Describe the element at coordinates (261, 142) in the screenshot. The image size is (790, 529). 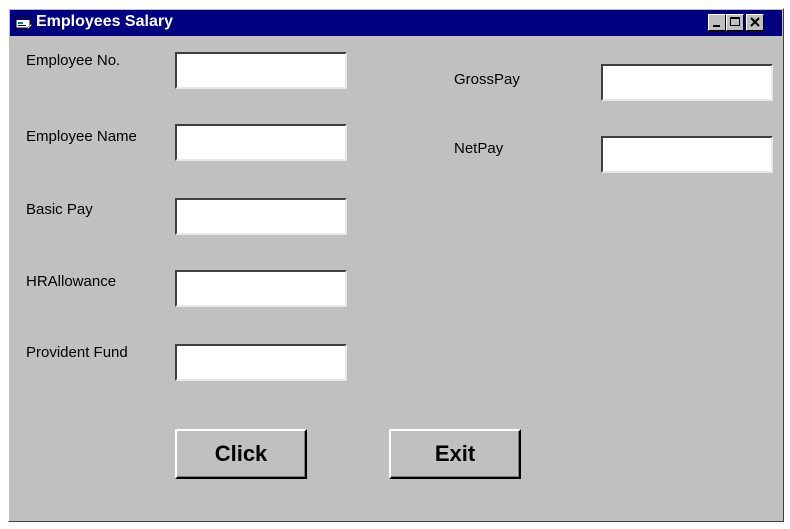
I see `employee-name-input` at that location.